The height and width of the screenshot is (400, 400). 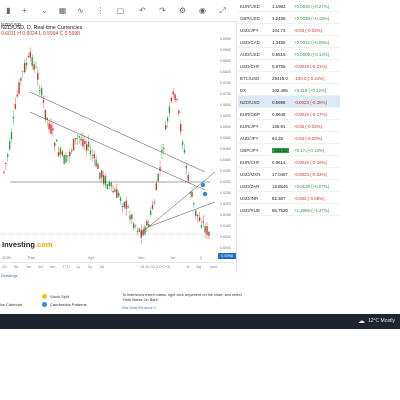 I want to click on x-tick: Jun, so click(x=141, y=257).